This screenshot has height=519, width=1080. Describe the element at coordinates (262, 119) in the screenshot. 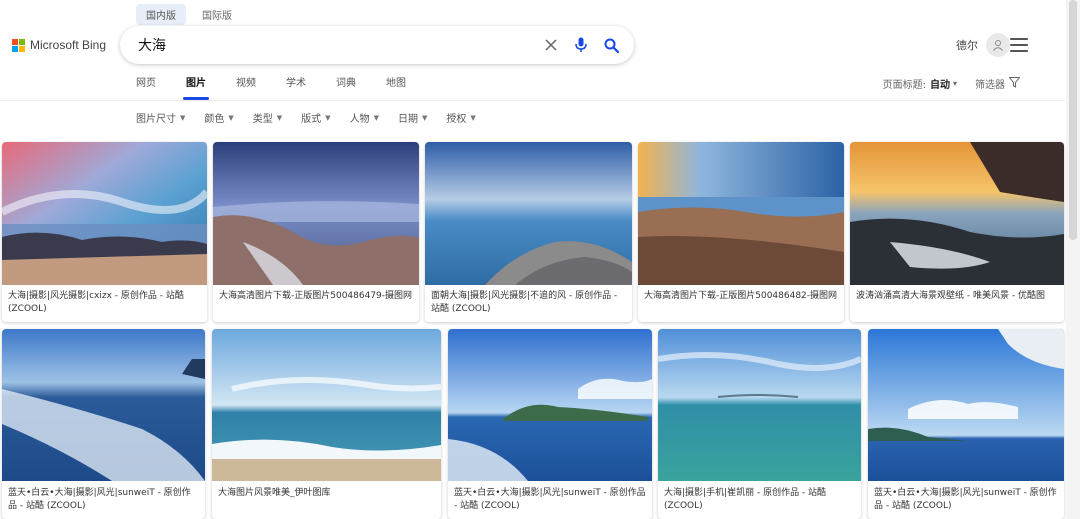

I see `filter-label: 类型` at that location.